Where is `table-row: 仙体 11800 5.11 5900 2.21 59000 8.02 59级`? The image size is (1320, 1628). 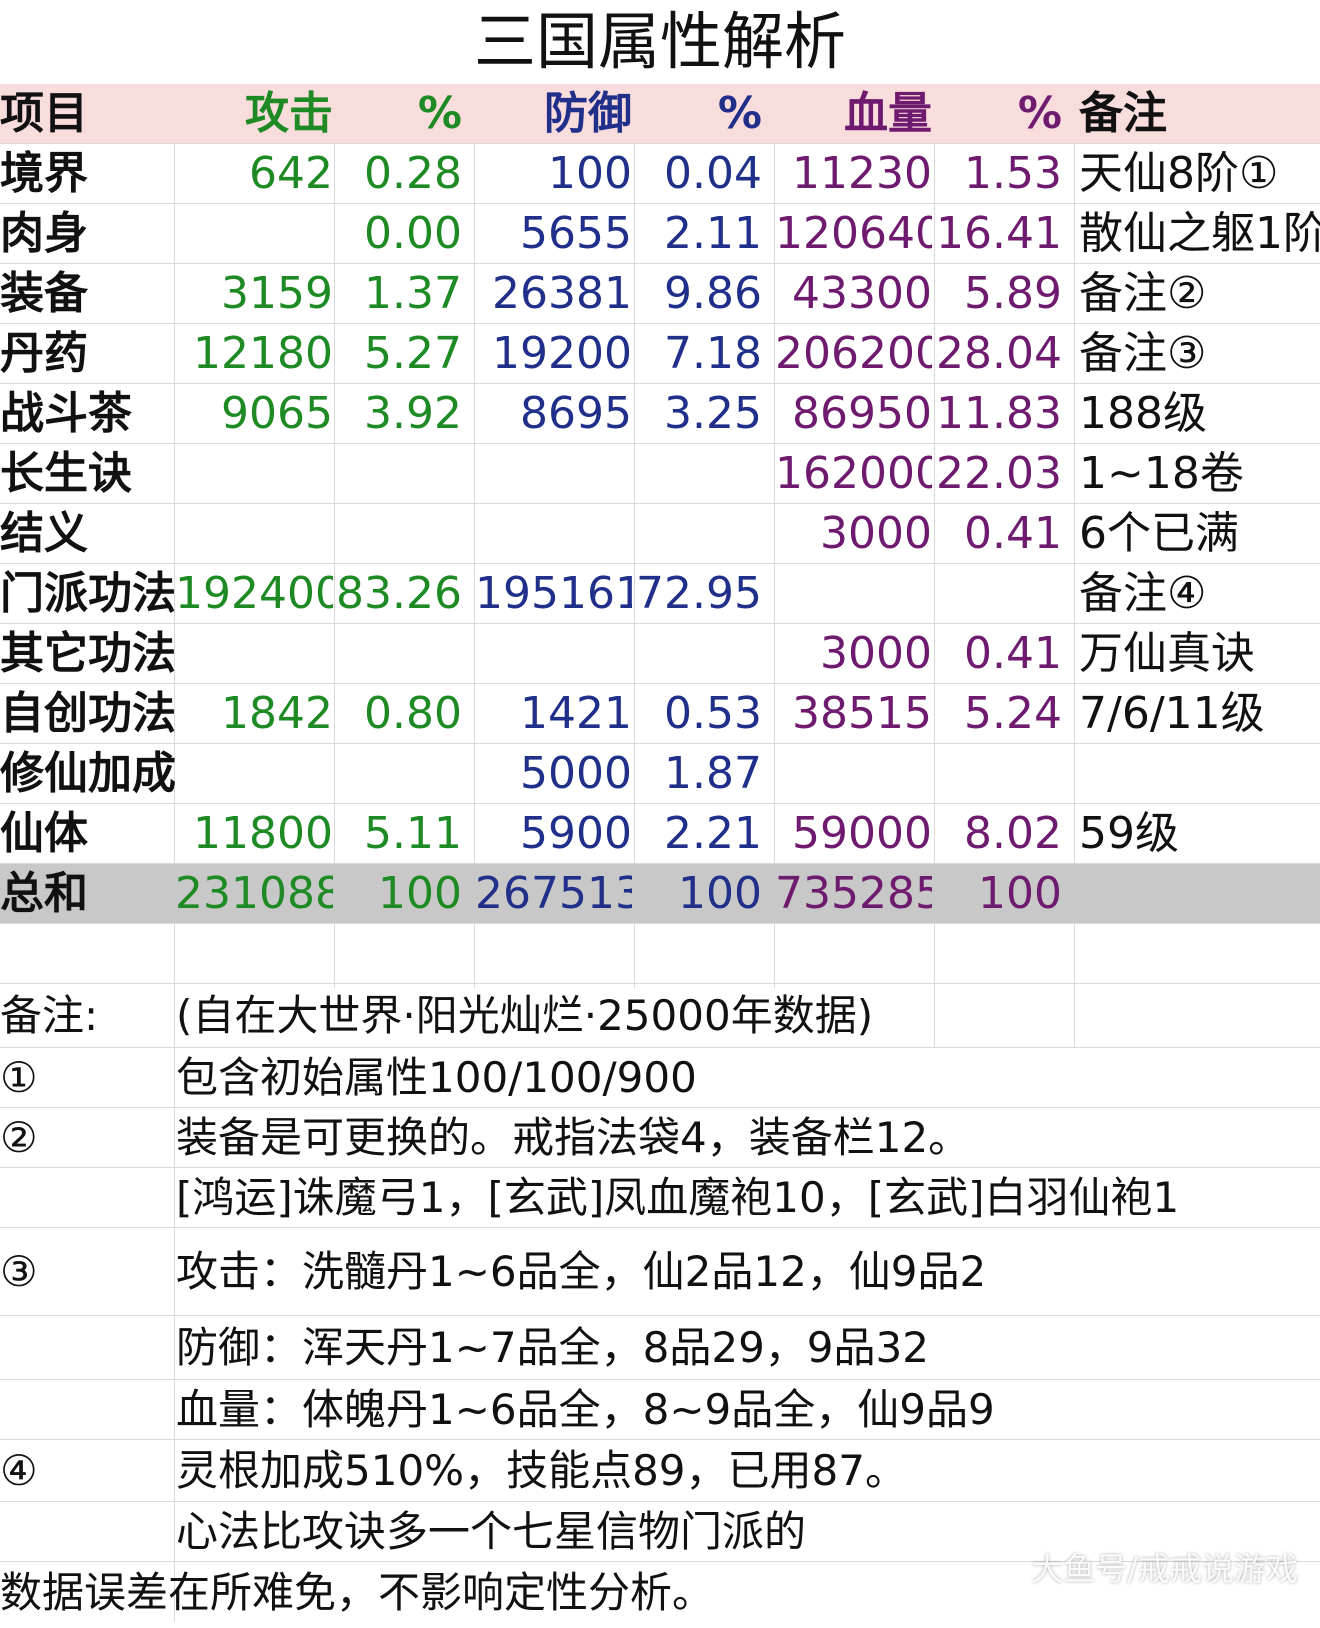
table-row: 仙体 11800 5.11 5900 2.21 59000 8.02 59级 is located at coordinates (660, 834).